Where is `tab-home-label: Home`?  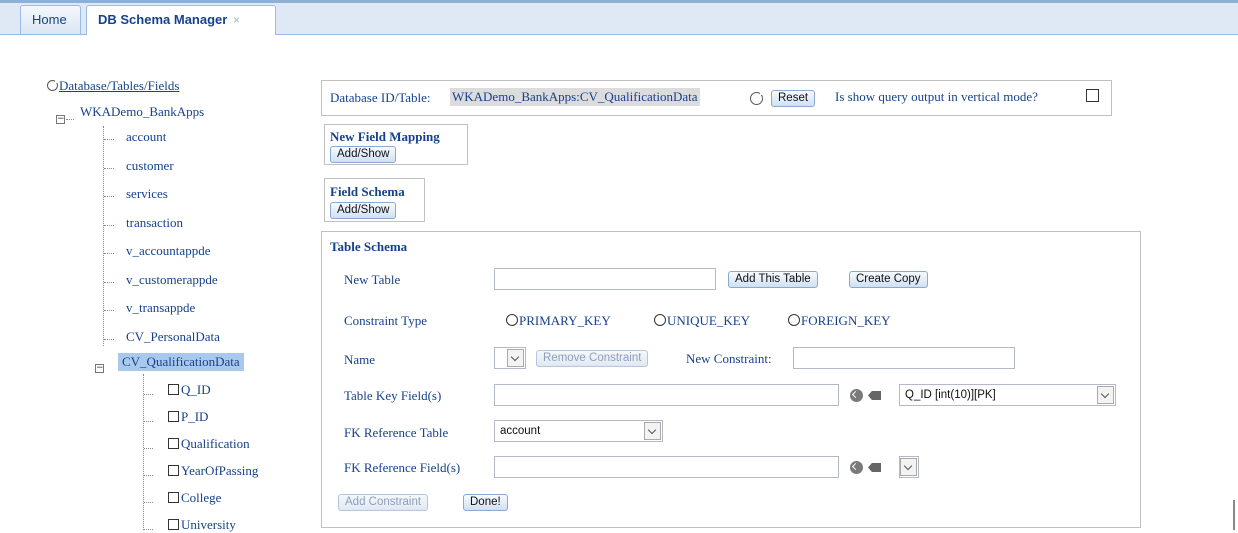
tab-home-label: Home is located at coordinates (49, 19).